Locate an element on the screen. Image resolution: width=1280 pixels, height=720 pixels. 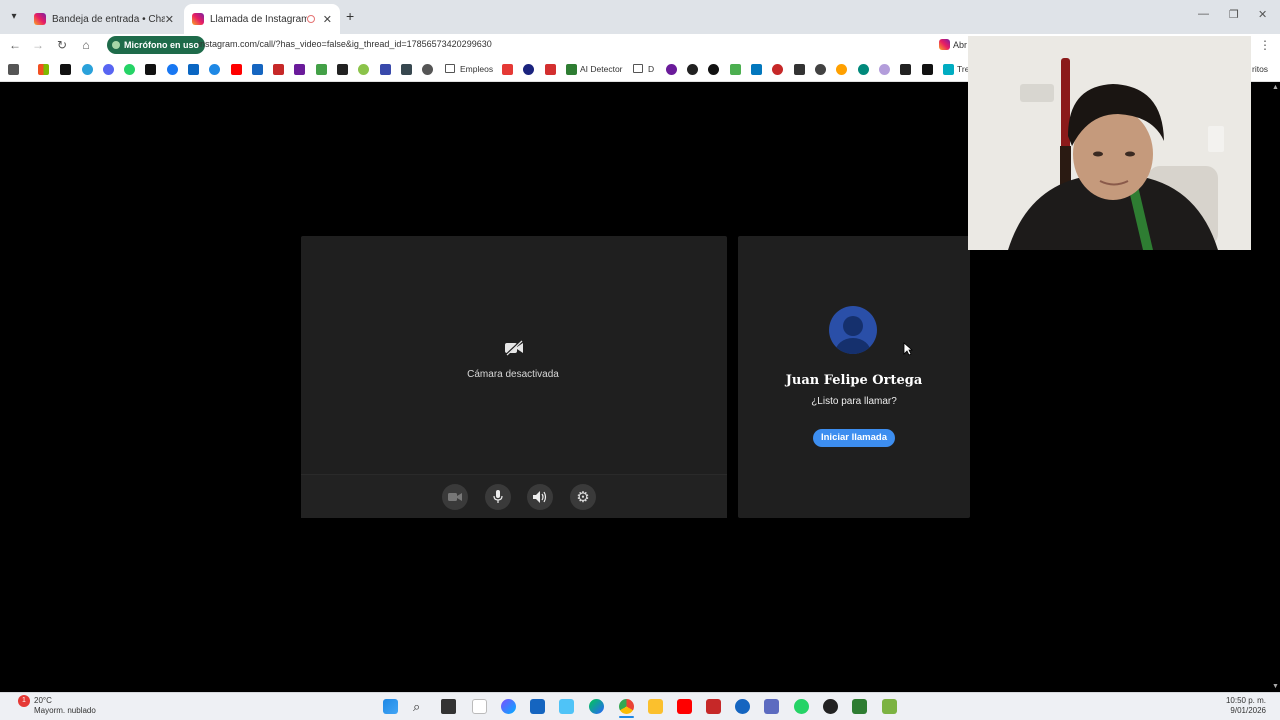
store-icon is located at coordinates (537, 706).